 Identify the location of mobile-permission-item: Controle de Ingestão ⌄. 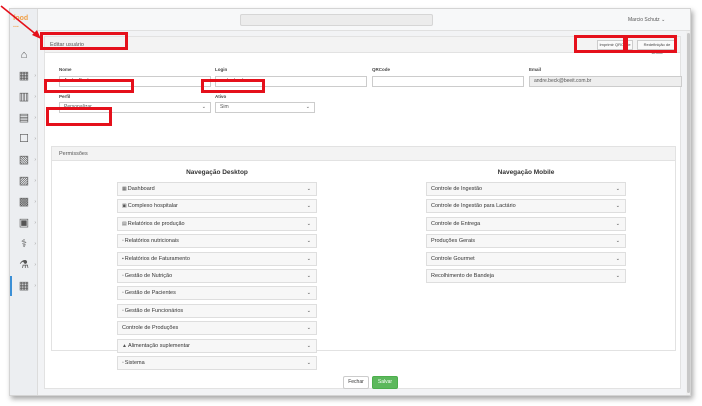
(526, 189).